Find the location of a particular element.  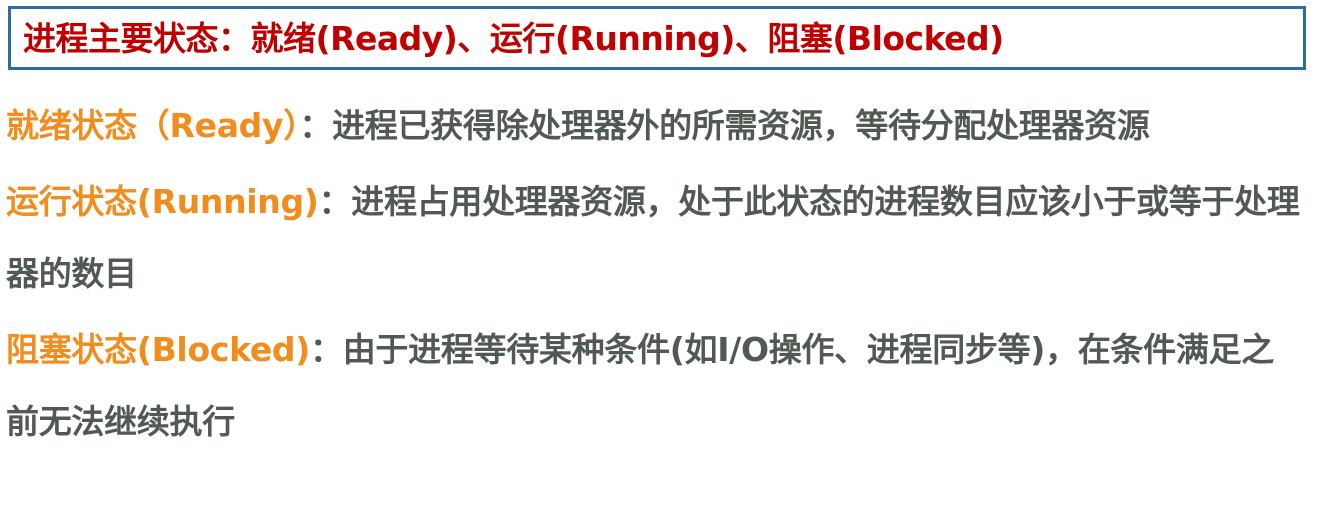

page-title: 进程主要状态：就绪(Ready)、运行(Running)、阻塞(Blocked) is located at coordinates (513, 38).